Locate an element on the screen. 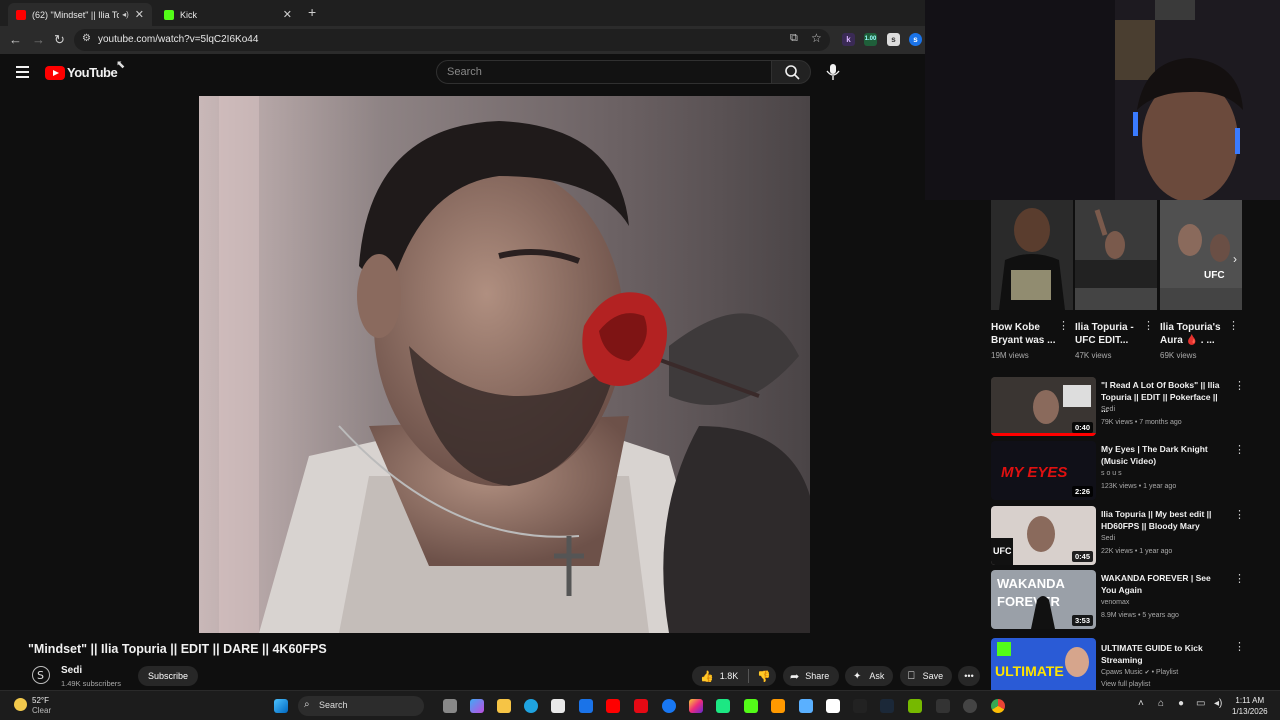  channel-name-text: Cpaws Music is located at coordinates (1122, 672).